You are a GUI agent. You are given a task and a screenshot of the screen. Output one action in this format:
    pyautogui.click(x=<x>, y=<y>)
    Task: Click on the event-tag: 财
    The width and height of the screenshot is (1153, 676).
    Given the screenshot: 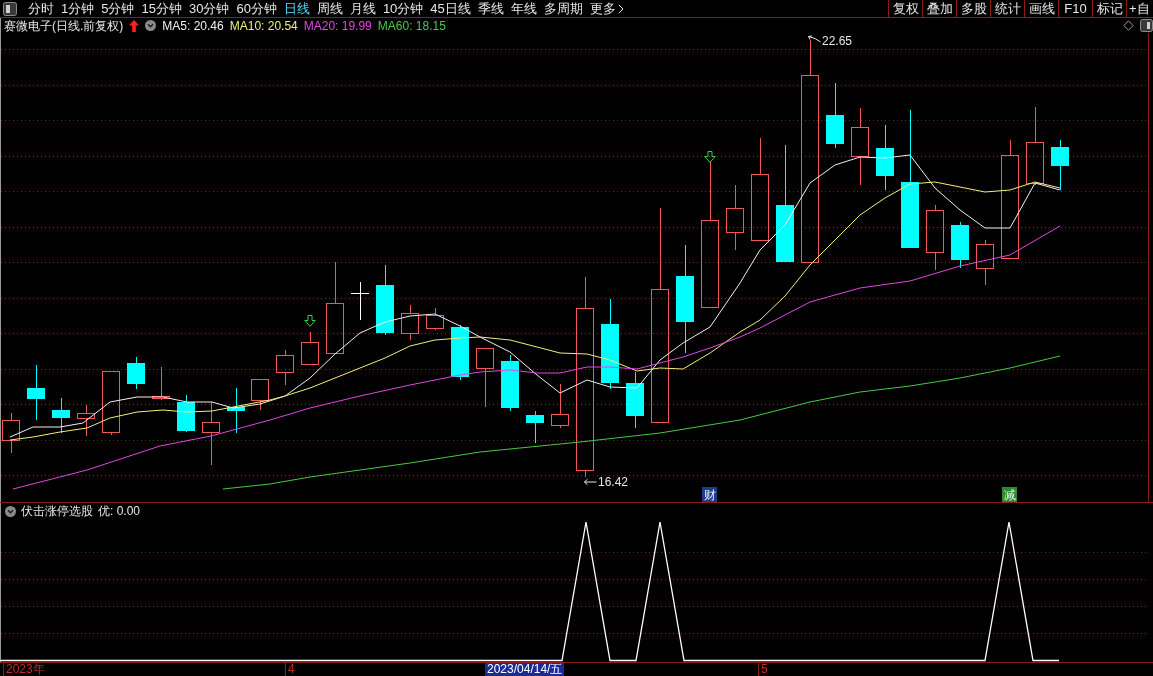 What is the action you would take?
    pyautogui.click(x=709, y=494)
    